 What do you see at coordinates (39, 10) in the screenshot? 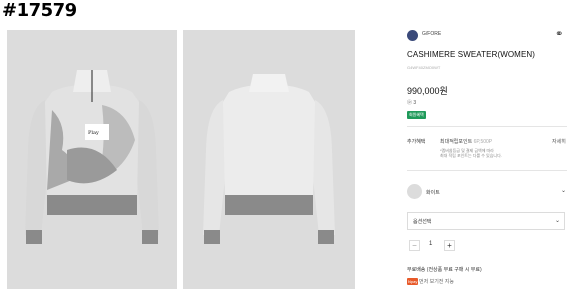
I see `product-id-label: #17579` at bounding box center [39, 10].